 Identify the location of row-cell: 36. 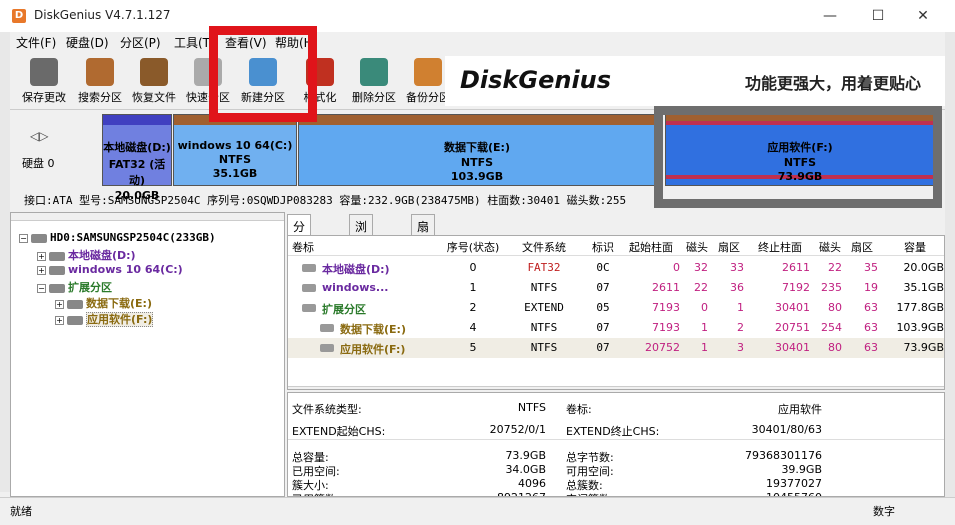
(737, 287).